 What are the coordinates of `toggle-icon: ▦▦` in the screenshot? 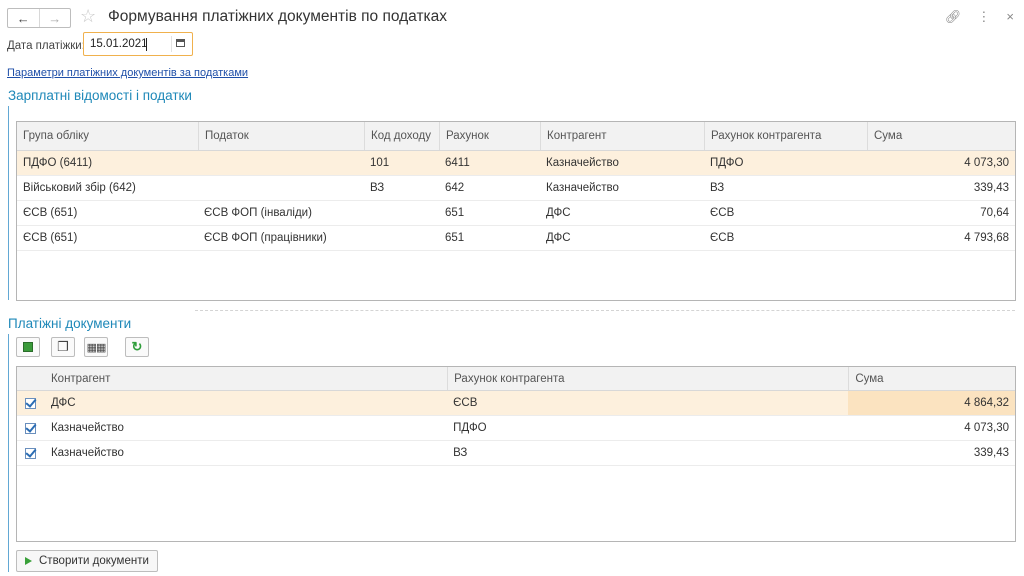 It's located at (96, 347).